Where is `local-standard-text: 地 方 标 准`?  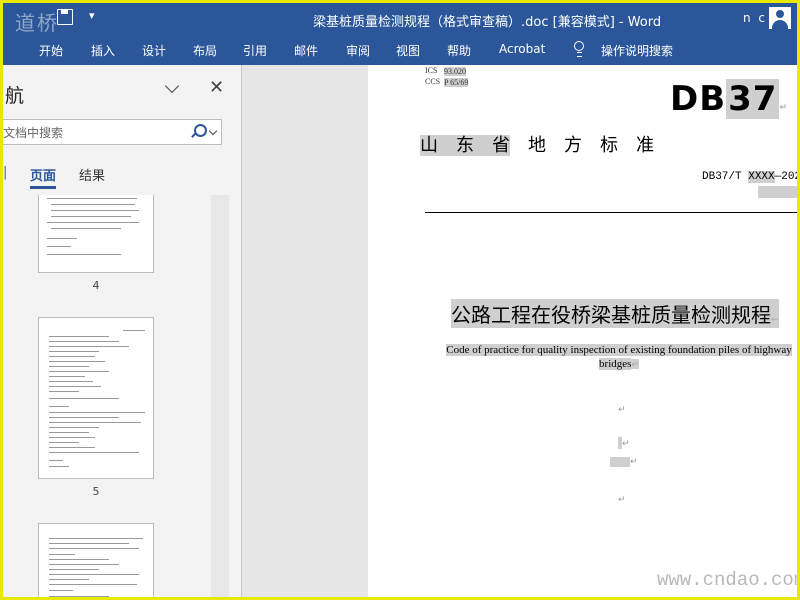
local-standard-text: 地 方 标 准 is located at coordinates (582, 145).